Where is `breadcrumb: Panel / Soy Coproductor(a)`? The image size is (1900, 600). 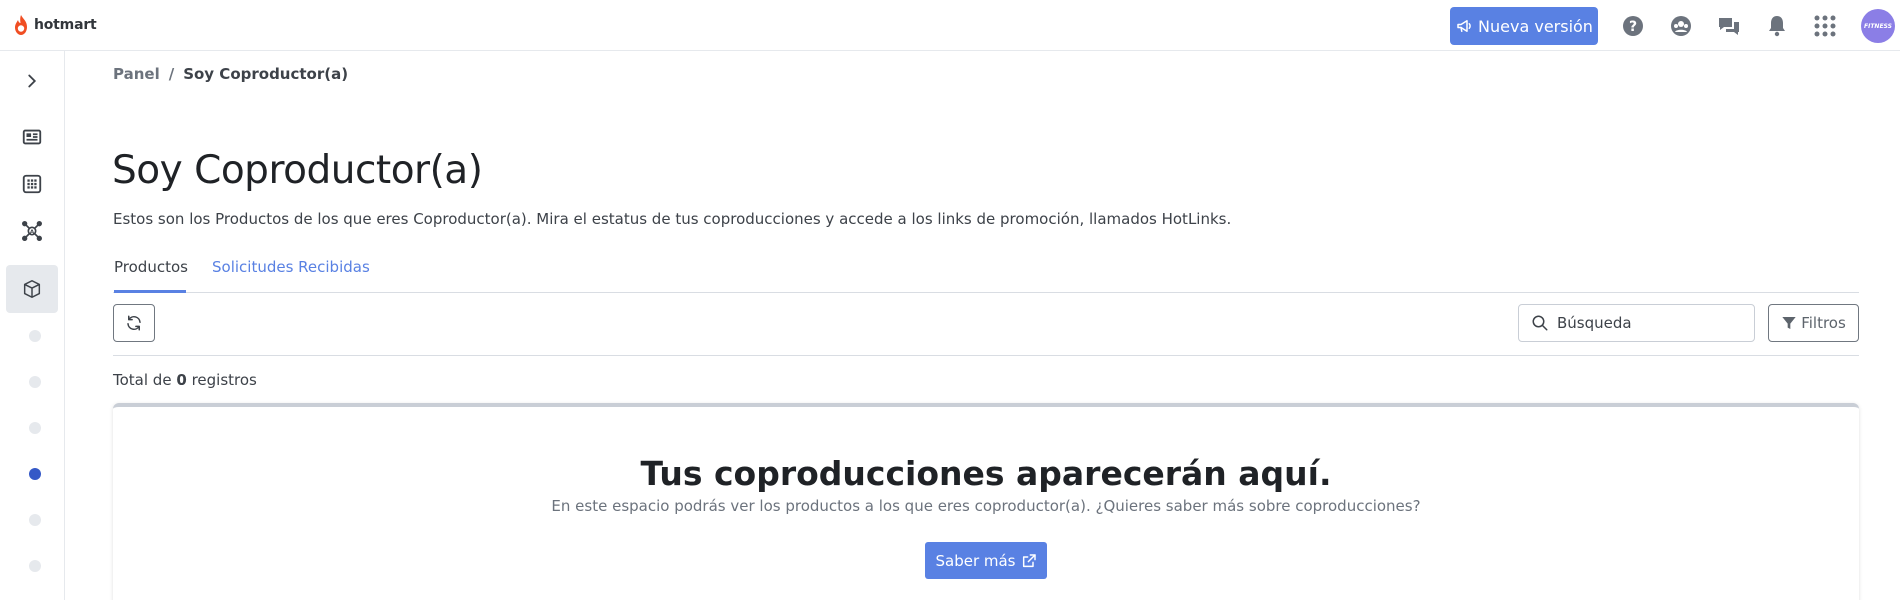
breadcrumb: Panel / Soy Coproductor(a) is located at coordinates (230, 74).